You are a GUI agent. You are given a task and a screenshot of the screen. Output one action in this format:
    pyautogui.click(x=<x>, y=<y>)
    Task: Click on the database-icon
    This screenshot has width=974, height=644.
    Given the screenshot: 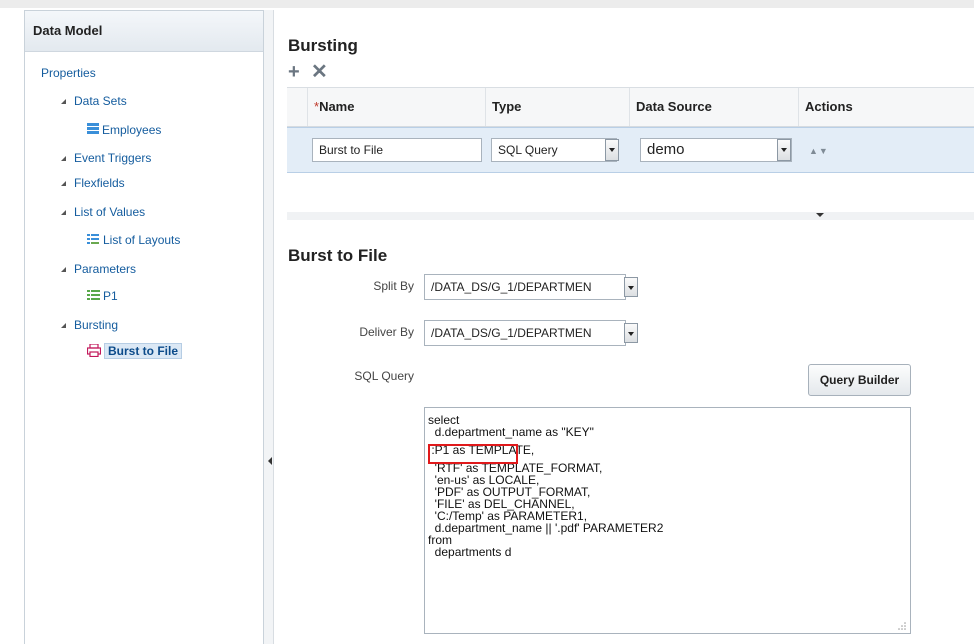 What is the action you would take?
    pyautogui.click(x=93, y=130)
    